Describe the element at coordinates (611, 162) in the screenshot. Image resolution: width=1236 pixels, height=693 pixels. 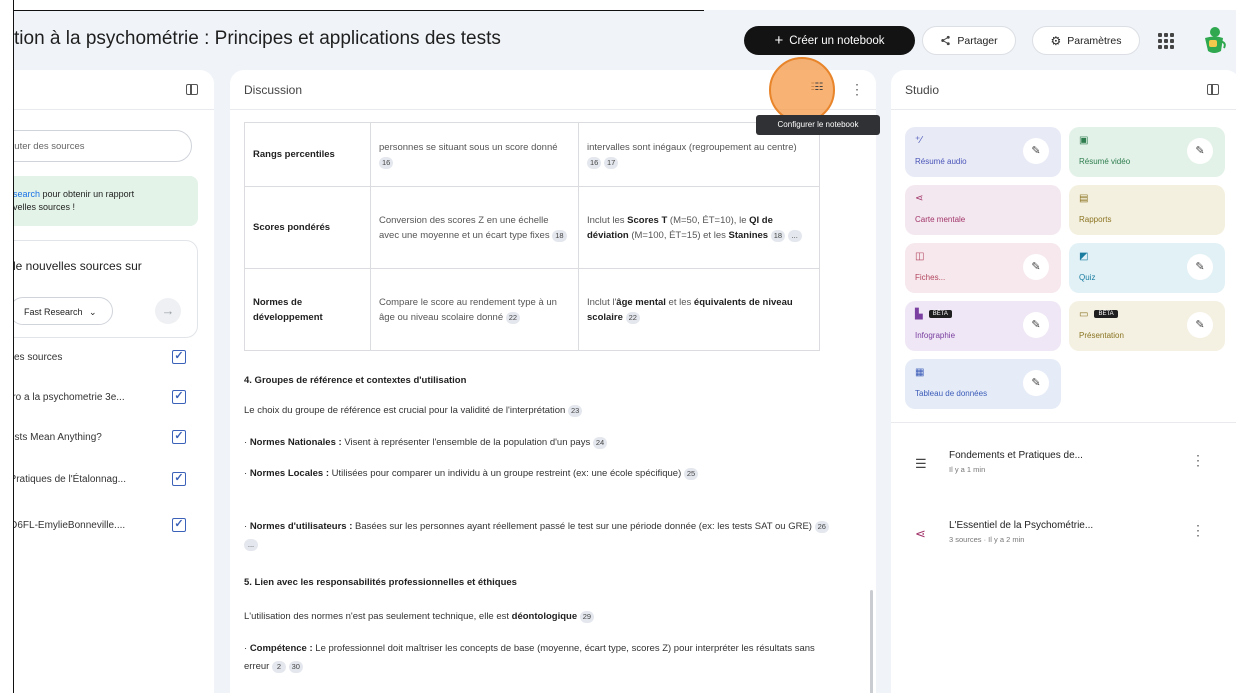
I see `citation-badge: 17` at that location.